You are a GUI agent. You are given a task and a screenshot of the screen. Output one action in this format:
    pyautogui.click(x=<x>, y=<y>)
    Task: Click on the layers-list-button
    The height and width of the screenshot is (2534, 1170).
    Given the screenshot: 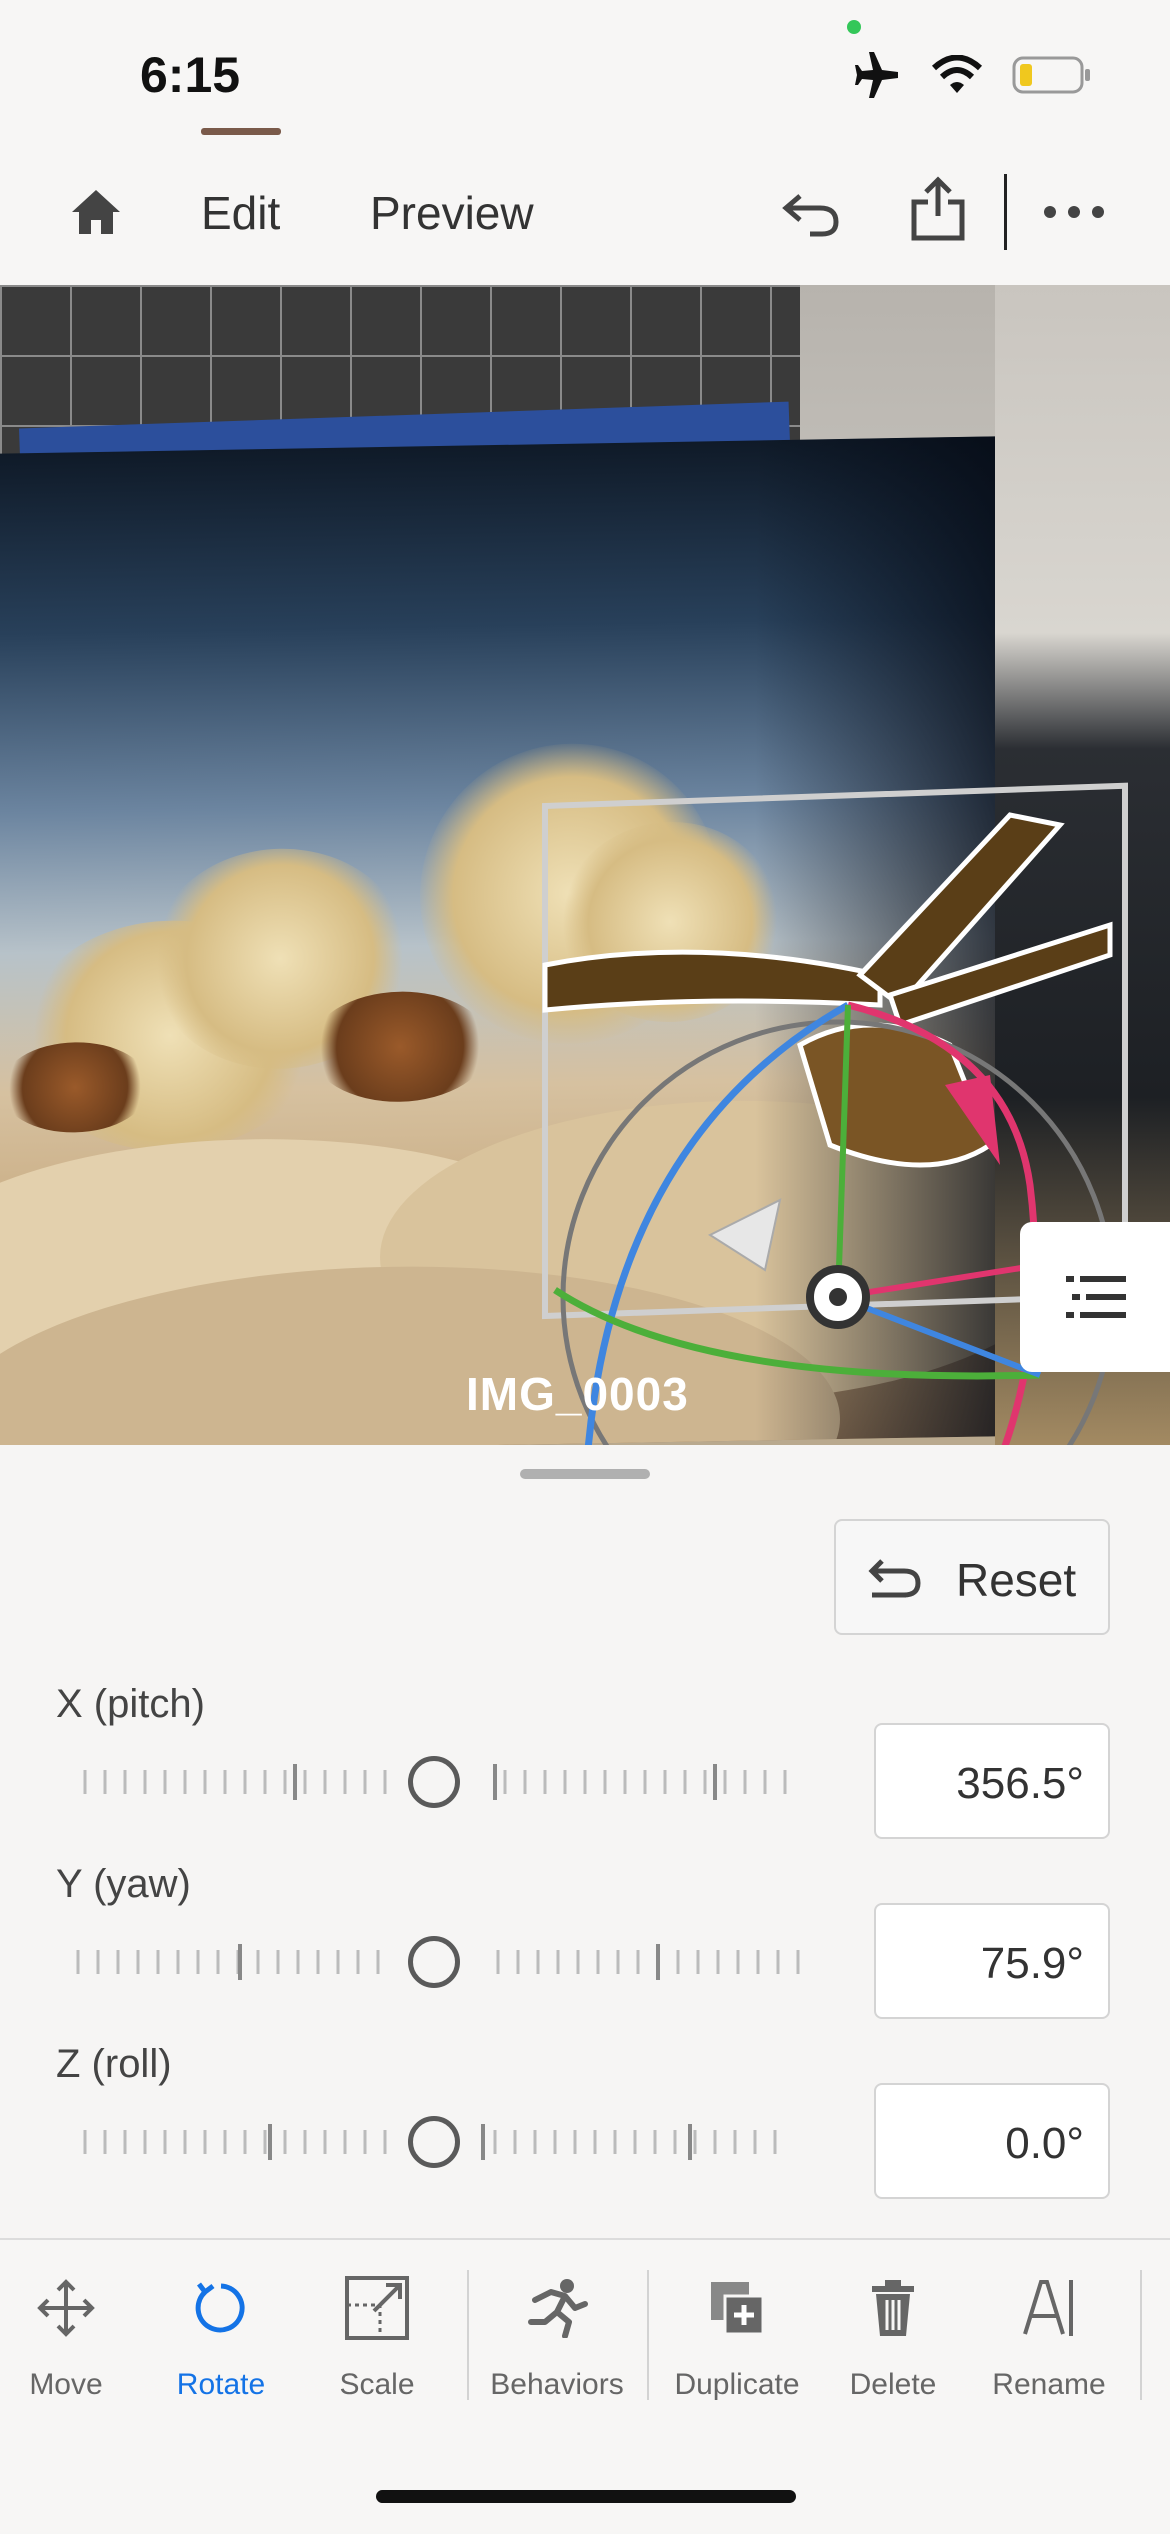 What is the action you would take?
    pyautogui.click(x=1095, y=1297)
    